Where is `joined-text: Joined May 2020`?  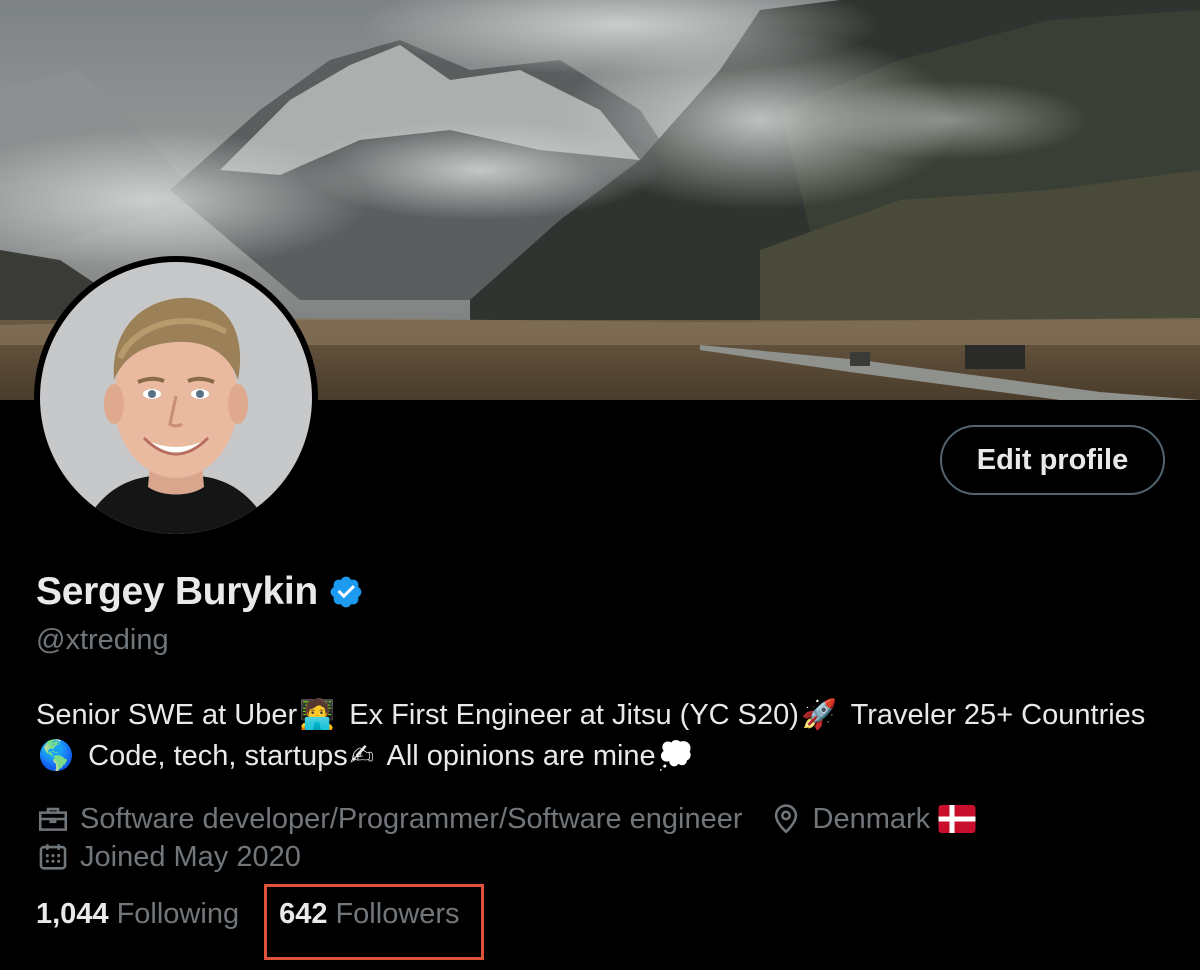
joined-text: Joined May 2020 is located at coordinates (190, 856).